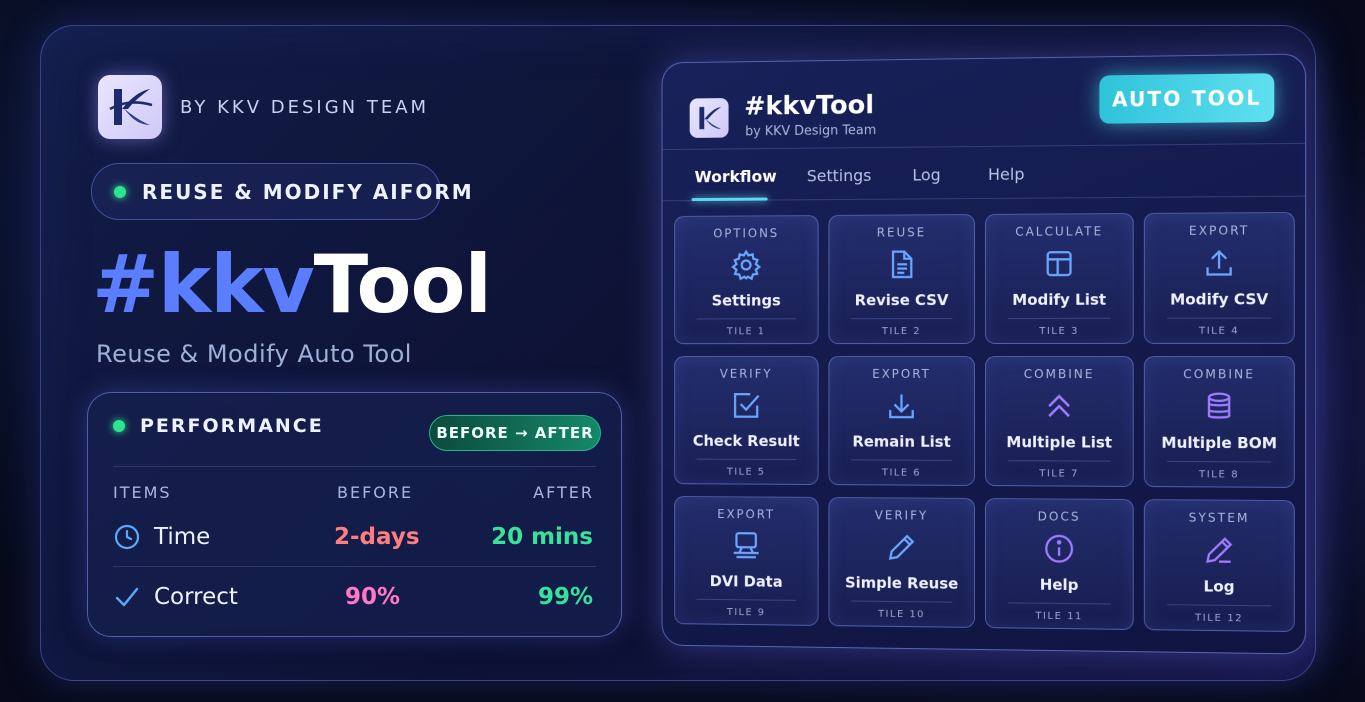 The height and width of the screenshot is (702, 1365). What do you see at coordinates (1186, 98) in the screenshot?
I see `auto-tool-button: AUTO TOOL` at bounding box center [1186, 98].